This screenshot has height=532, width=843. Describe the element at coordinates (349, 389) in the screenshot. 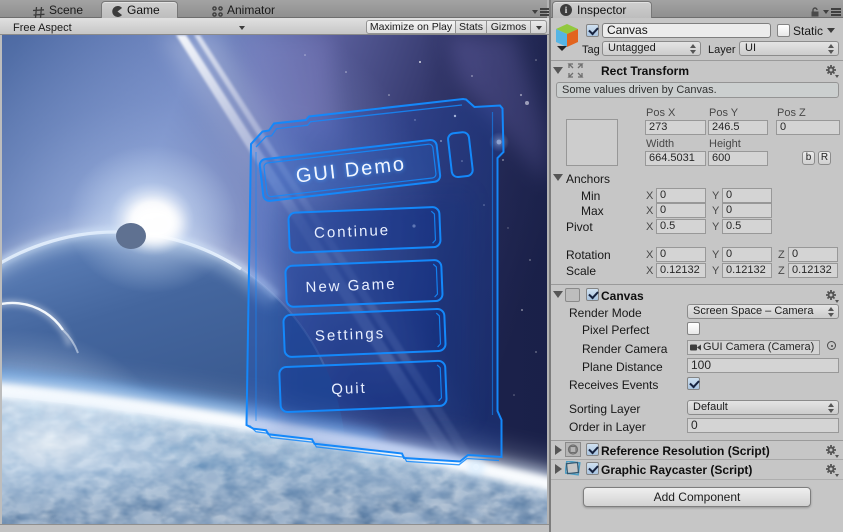

I see `svg-text: Quit` at that location.